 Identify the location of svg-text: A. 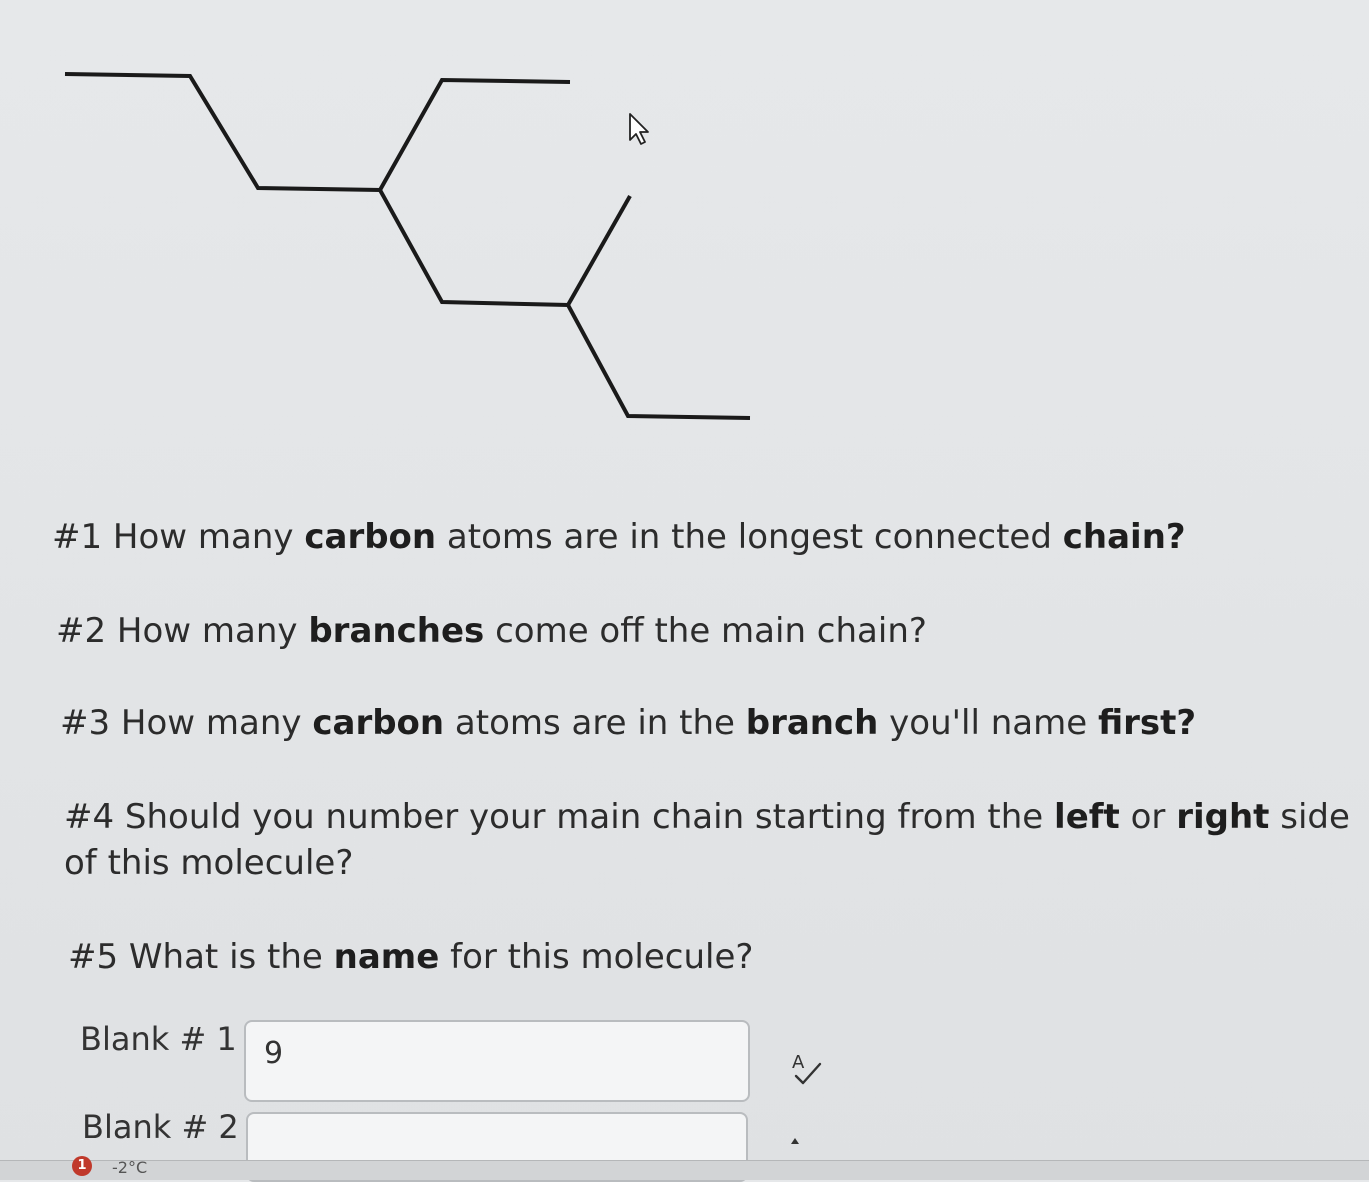
(798, 1062).